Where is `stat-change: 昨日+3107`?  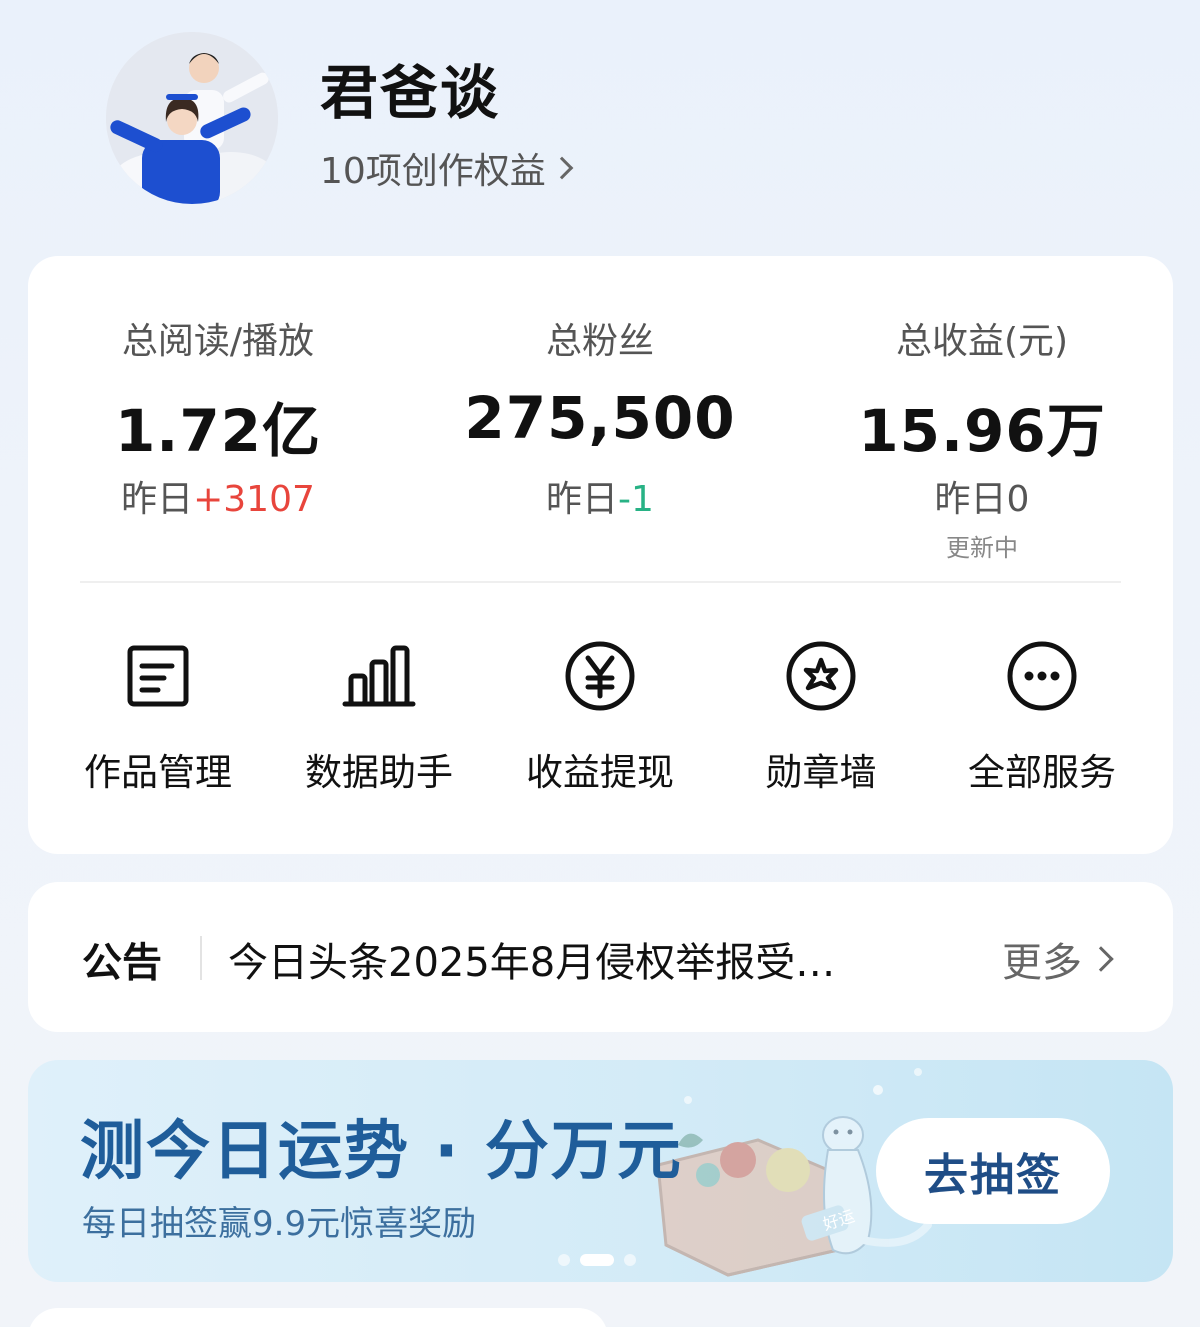
stat-change: 昨日+3107 is located at coordinates (218, 496).